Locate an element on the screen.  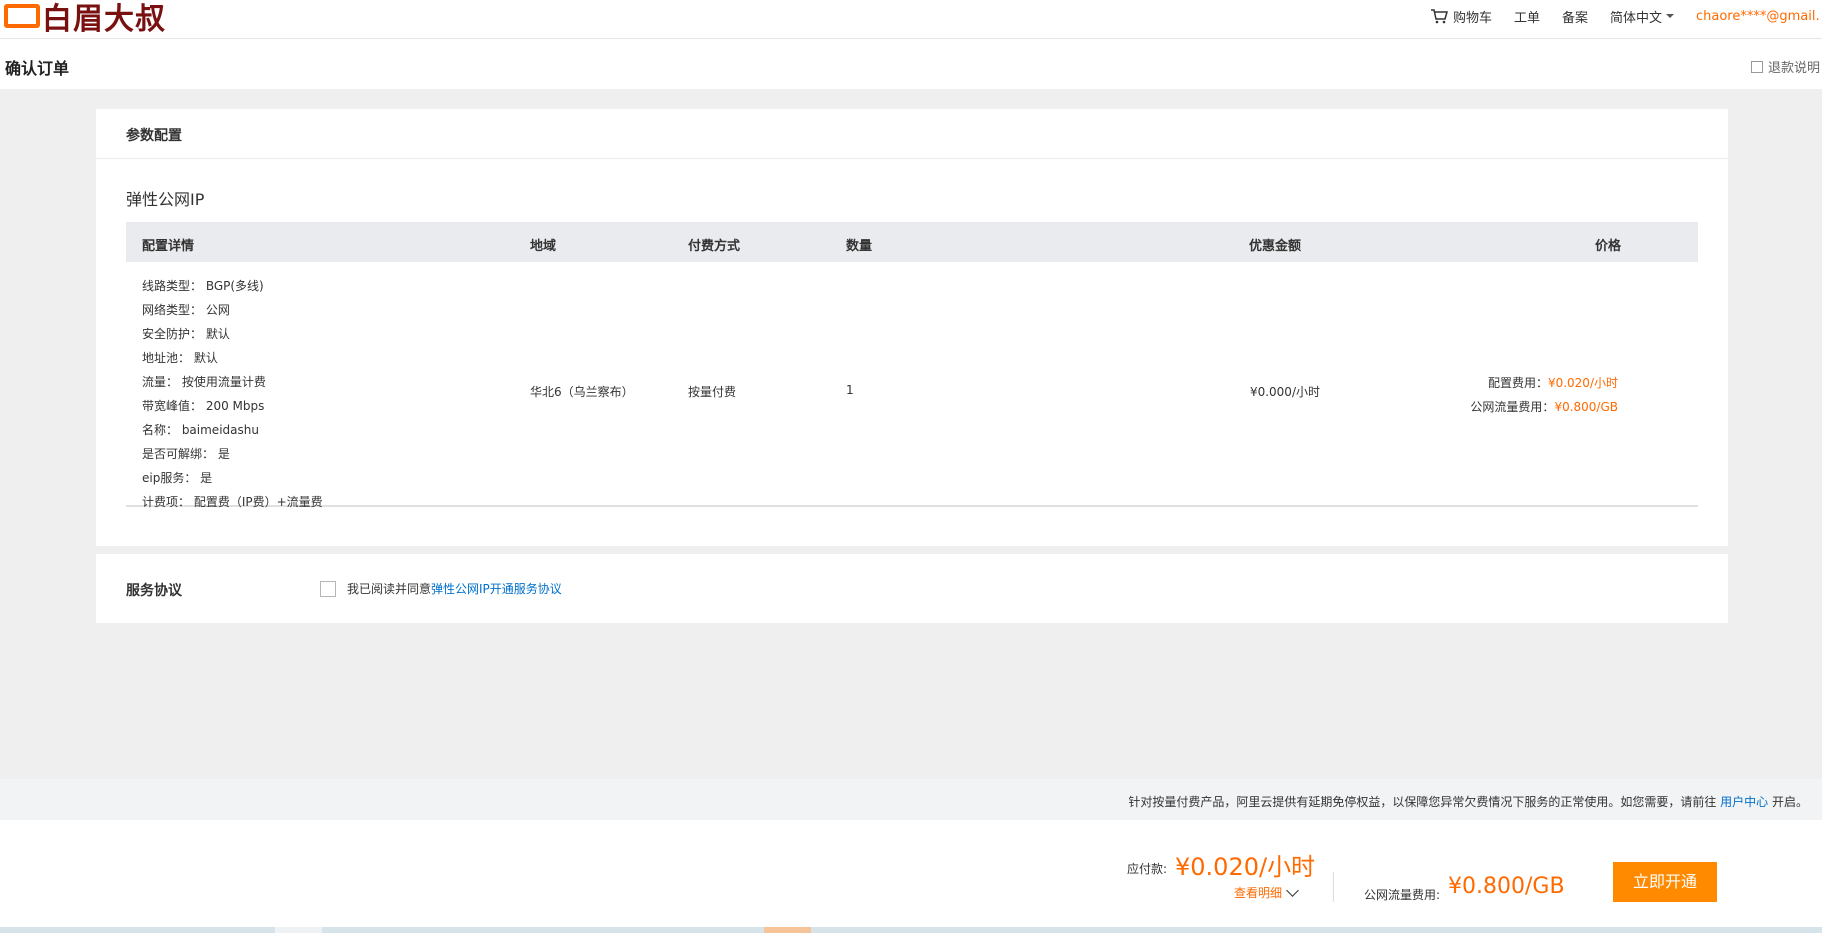
agreement-row: 我已阅读并同意 弹性公网IP开通服务协议 is located at coordinates (441, 588).